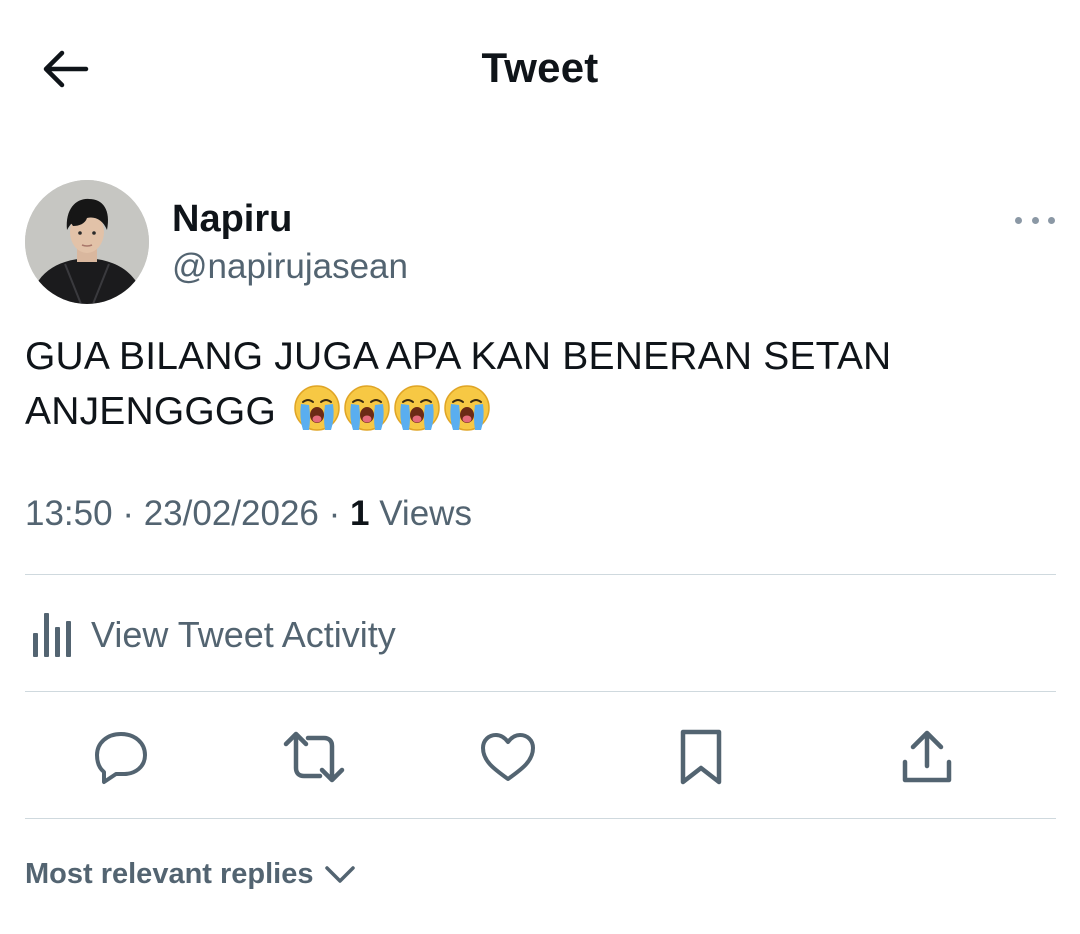  What do you see at coordinates (290, 267) in the screenshot?
I see `author-handle: @napirujasean` at bounding box center [290, 267].